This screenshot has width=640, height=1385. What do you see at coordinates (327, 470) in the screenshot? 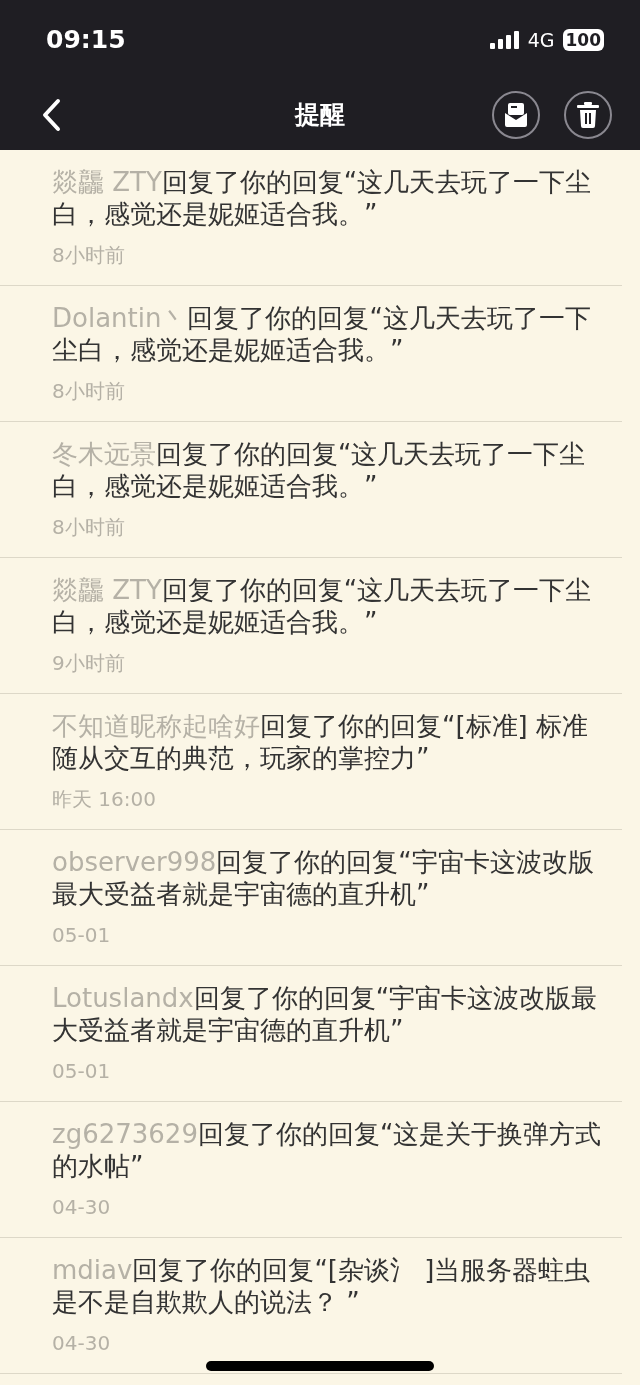
I see `notification-text: 冬木远景回复了你的回复“这几天去玩了一下尘白，感觉还是妮姬适合我。”` at bounding box center [327, 470].